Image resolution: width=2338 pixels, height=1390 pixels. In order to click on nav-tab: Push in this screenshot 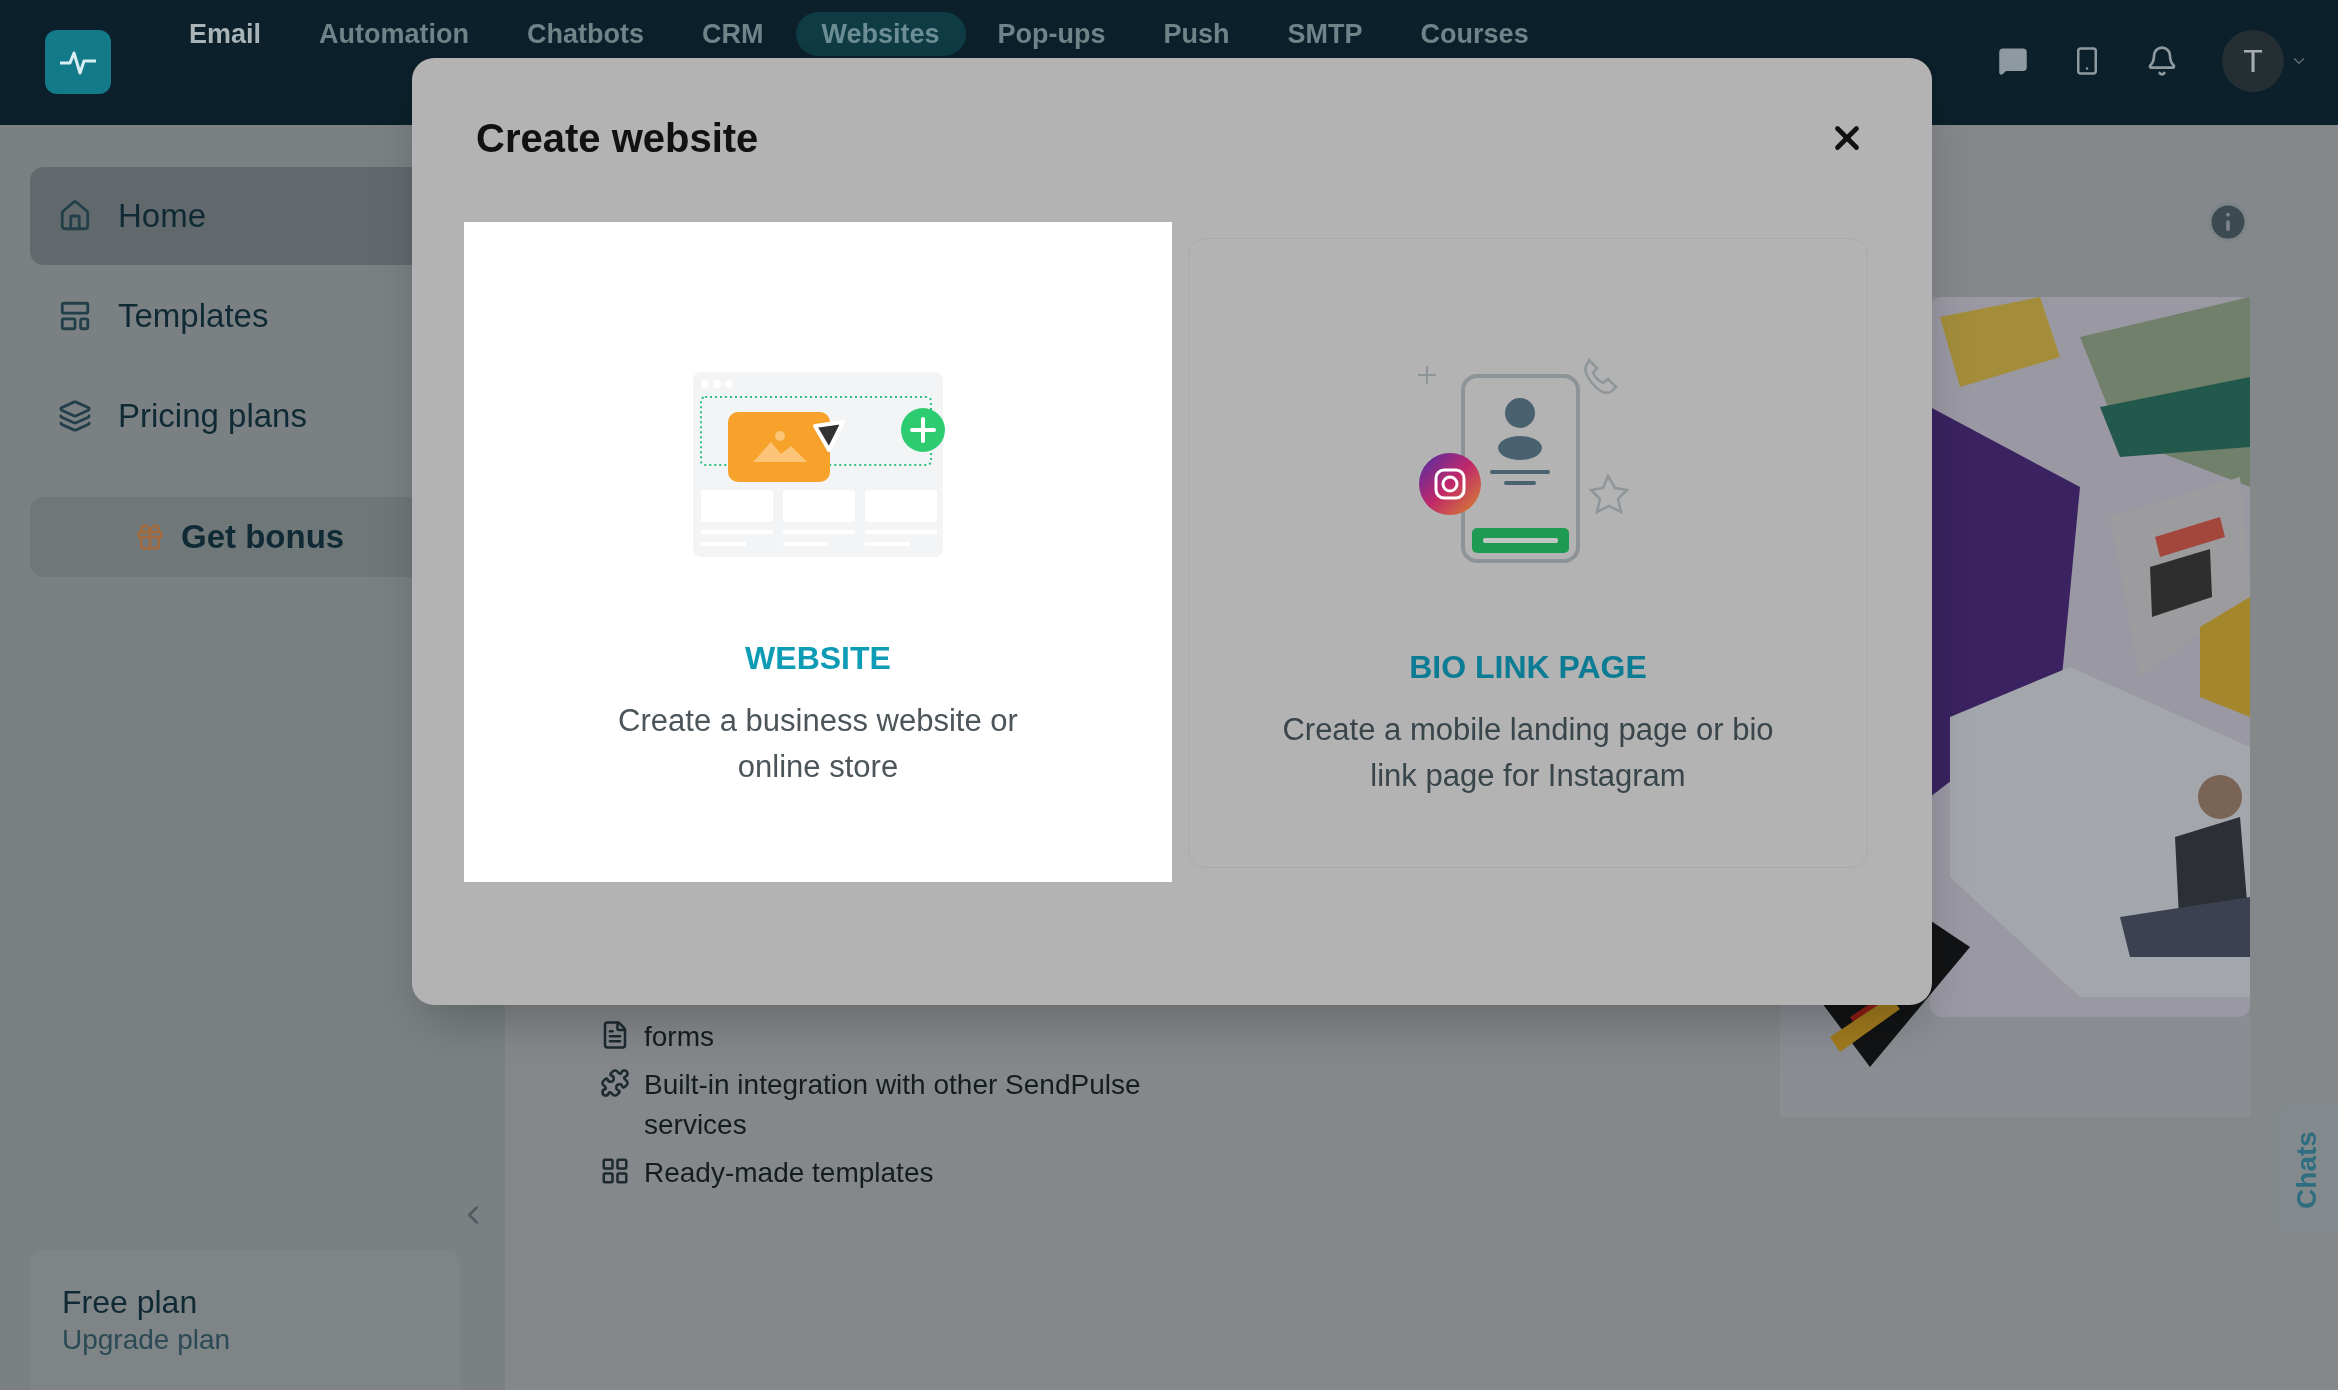, I will do `click(1196, 34)`.